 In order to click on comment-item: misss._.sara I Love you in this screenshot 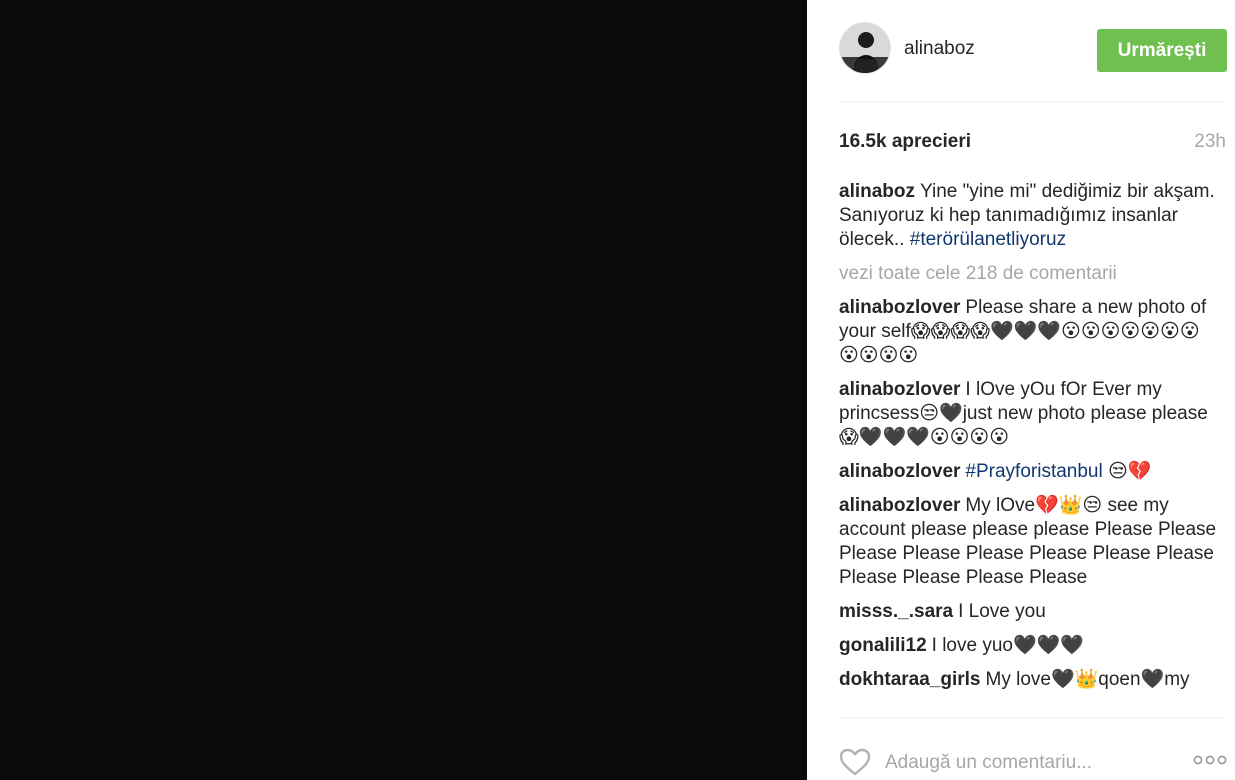, I will do `click(1029, 612)`.